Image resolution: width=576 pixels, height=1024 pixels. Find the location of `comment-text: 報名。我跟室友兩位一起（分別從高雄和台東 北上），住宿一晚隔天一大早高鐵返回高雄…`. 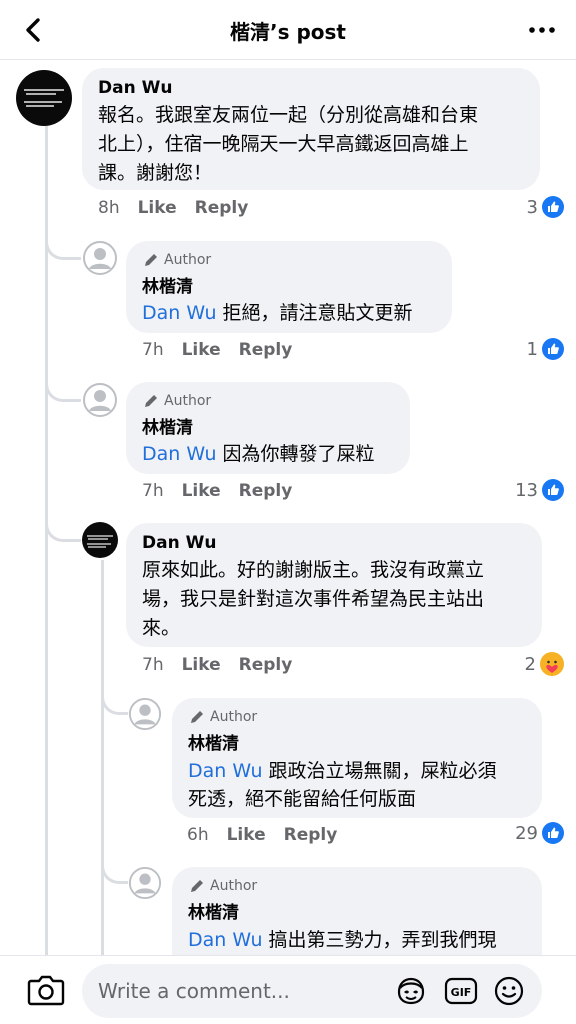

comment-text: 報名。我跟室友兩位一起（分別從高雄和台東 北上），住宿一晚隔天一大早高鐵返回高雄… is located at coordinates (288, 144).